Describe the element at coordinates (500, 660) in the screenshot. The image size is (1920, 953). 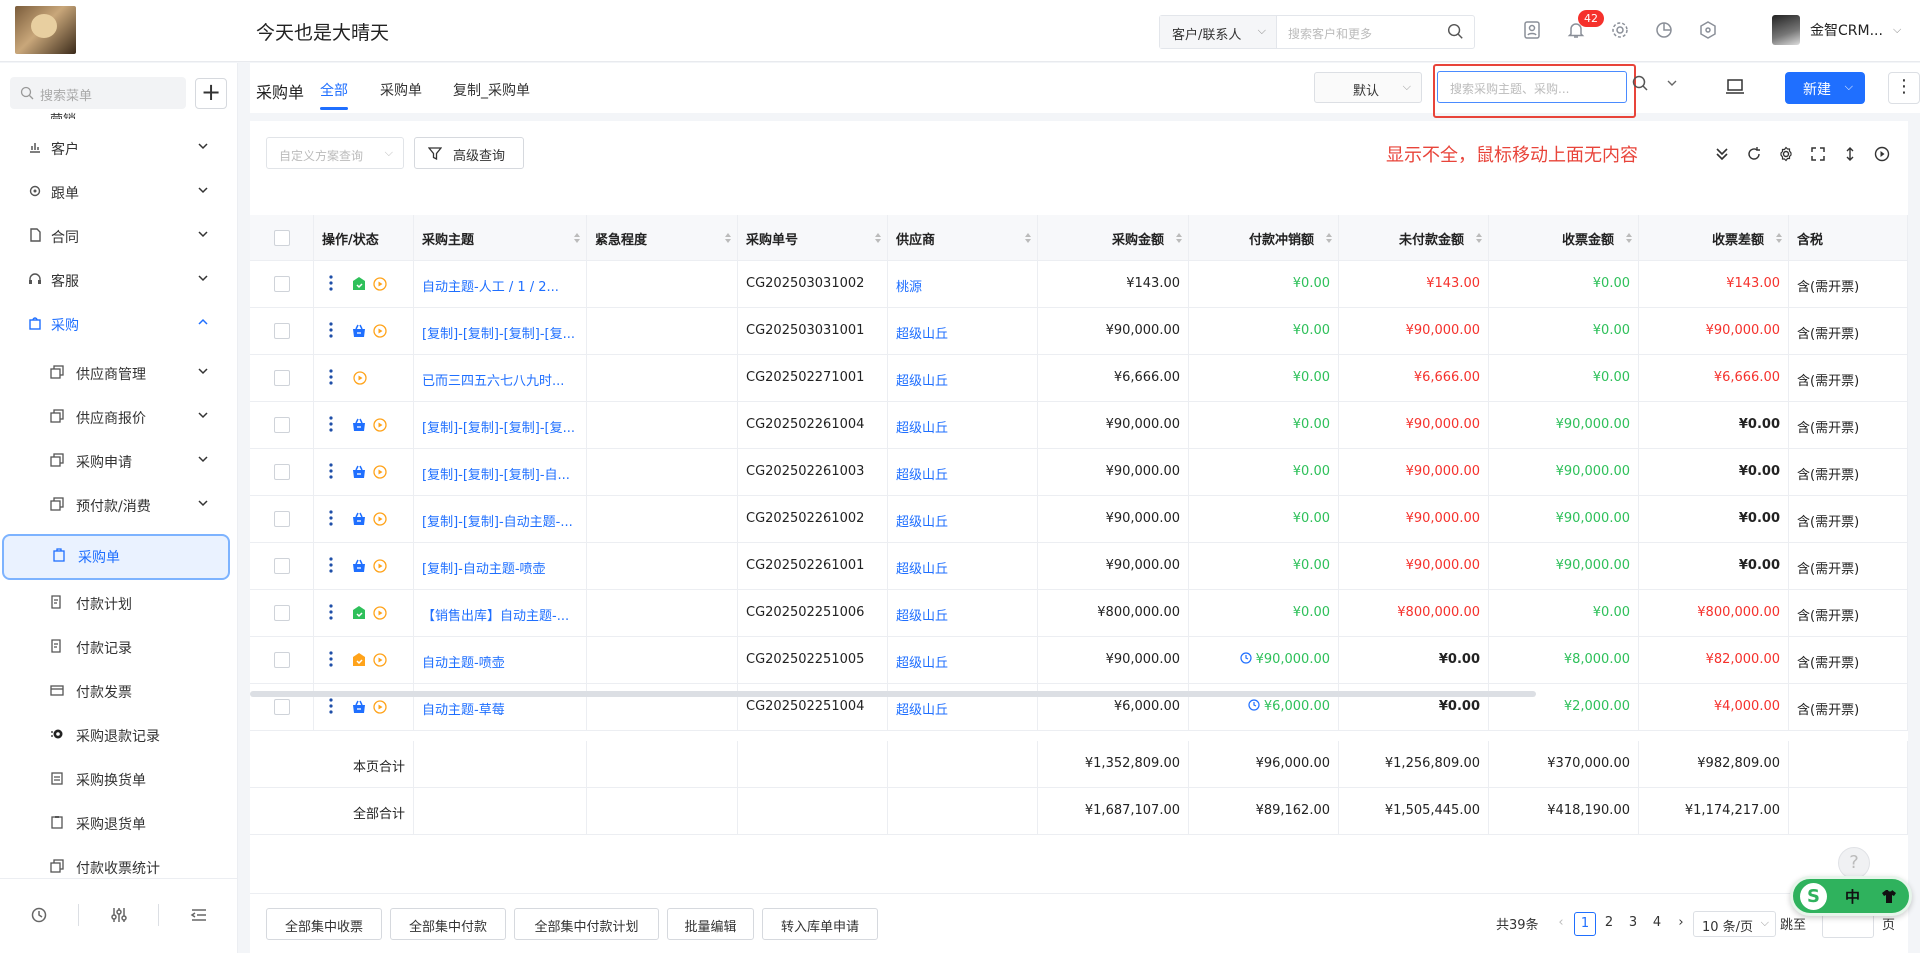
I see `subject-link: 自动主题-喷壶` at that location.